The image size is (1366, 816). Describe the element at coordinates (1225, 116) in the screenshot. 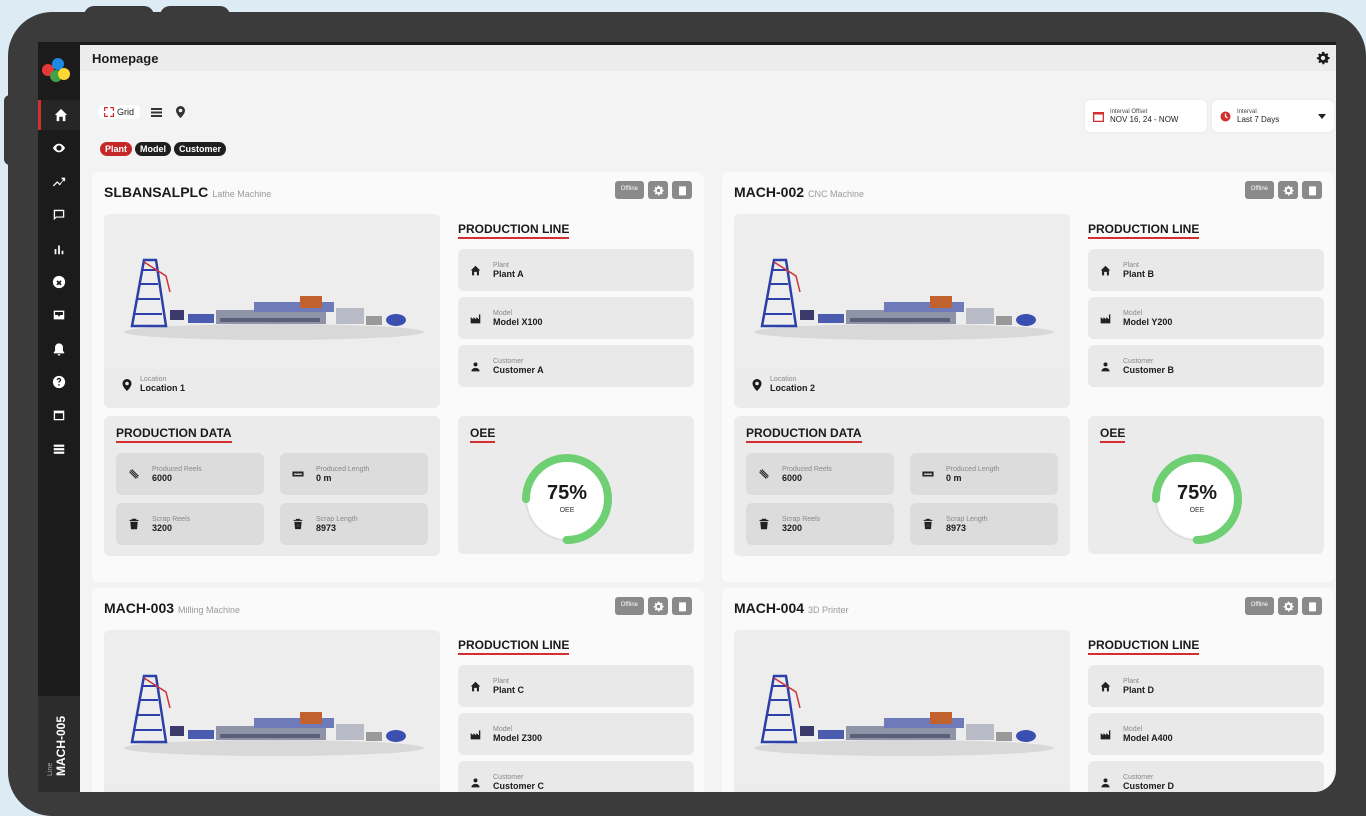

I see `clock-red-icon` at that location.